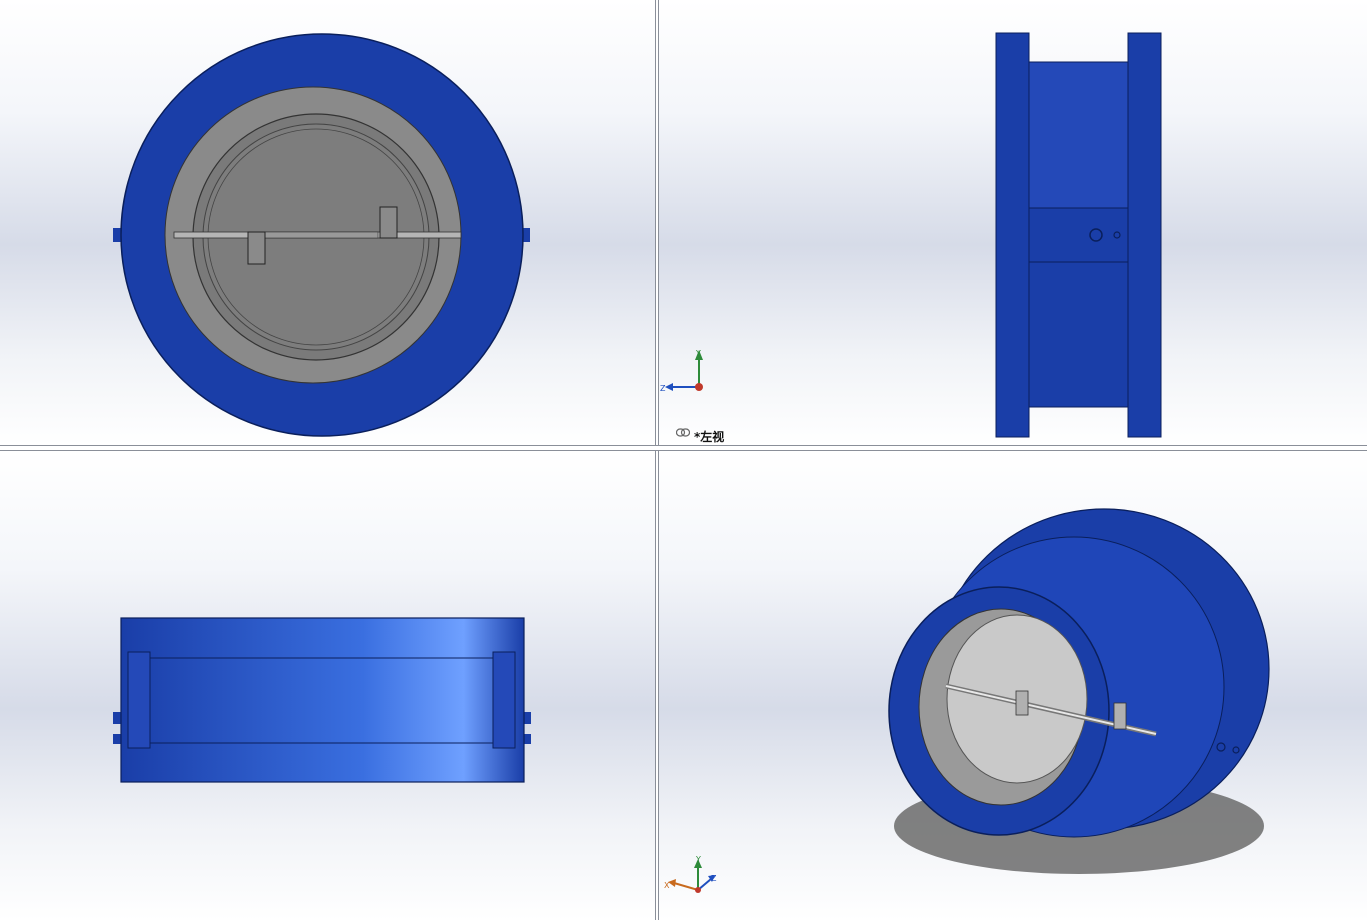 The image size is (1367, 920). I want to click on valve-body-top, so click(322, 700).